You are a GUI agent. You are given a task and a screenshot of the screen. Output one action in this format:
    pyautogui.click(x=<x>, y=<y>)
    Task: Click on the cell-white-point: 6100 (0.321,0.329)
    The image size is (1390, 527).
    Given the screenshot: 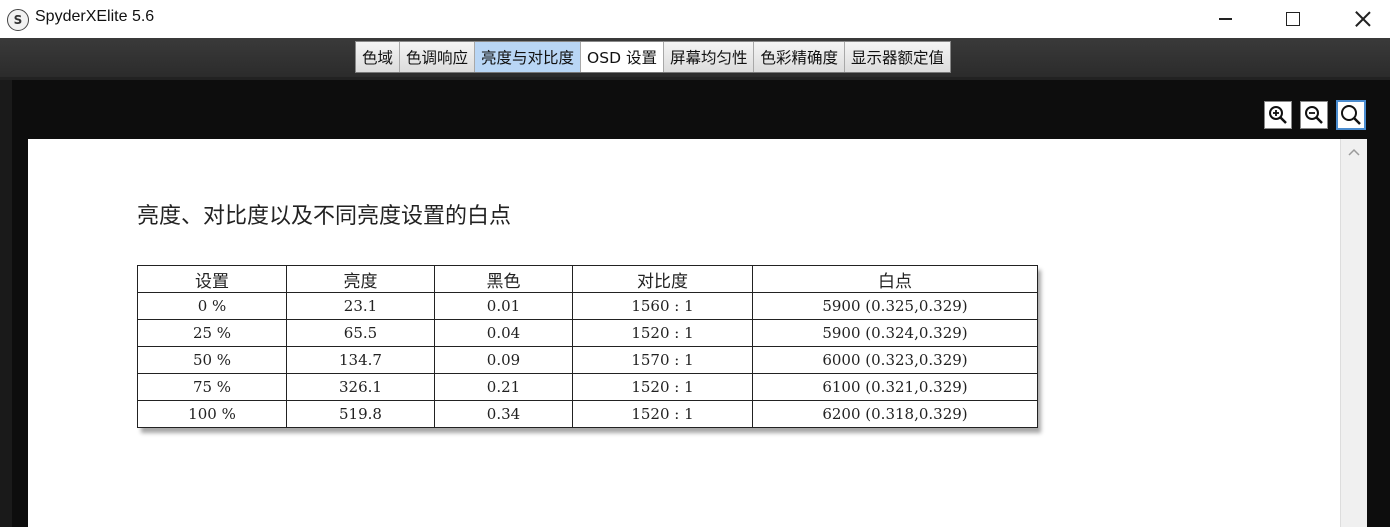 What is the action you would take?
    pyautogui.click(x=895, y=387)
    